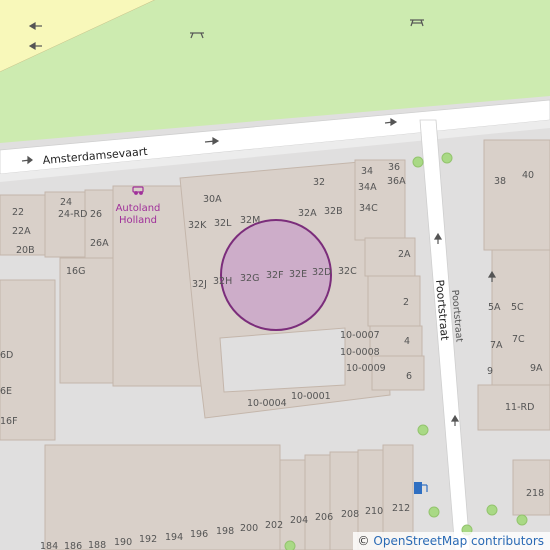  I want to click on house-number: 192, so click(148, 539).